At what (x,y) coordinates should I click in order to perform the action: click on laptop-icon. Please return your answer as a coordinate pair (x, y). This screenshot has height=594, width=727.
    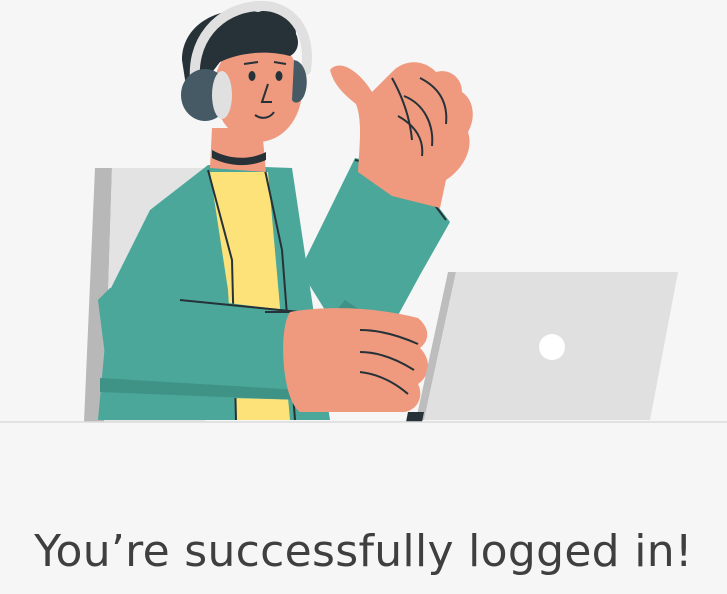
    Looking at the image, I should click on (542, 347).